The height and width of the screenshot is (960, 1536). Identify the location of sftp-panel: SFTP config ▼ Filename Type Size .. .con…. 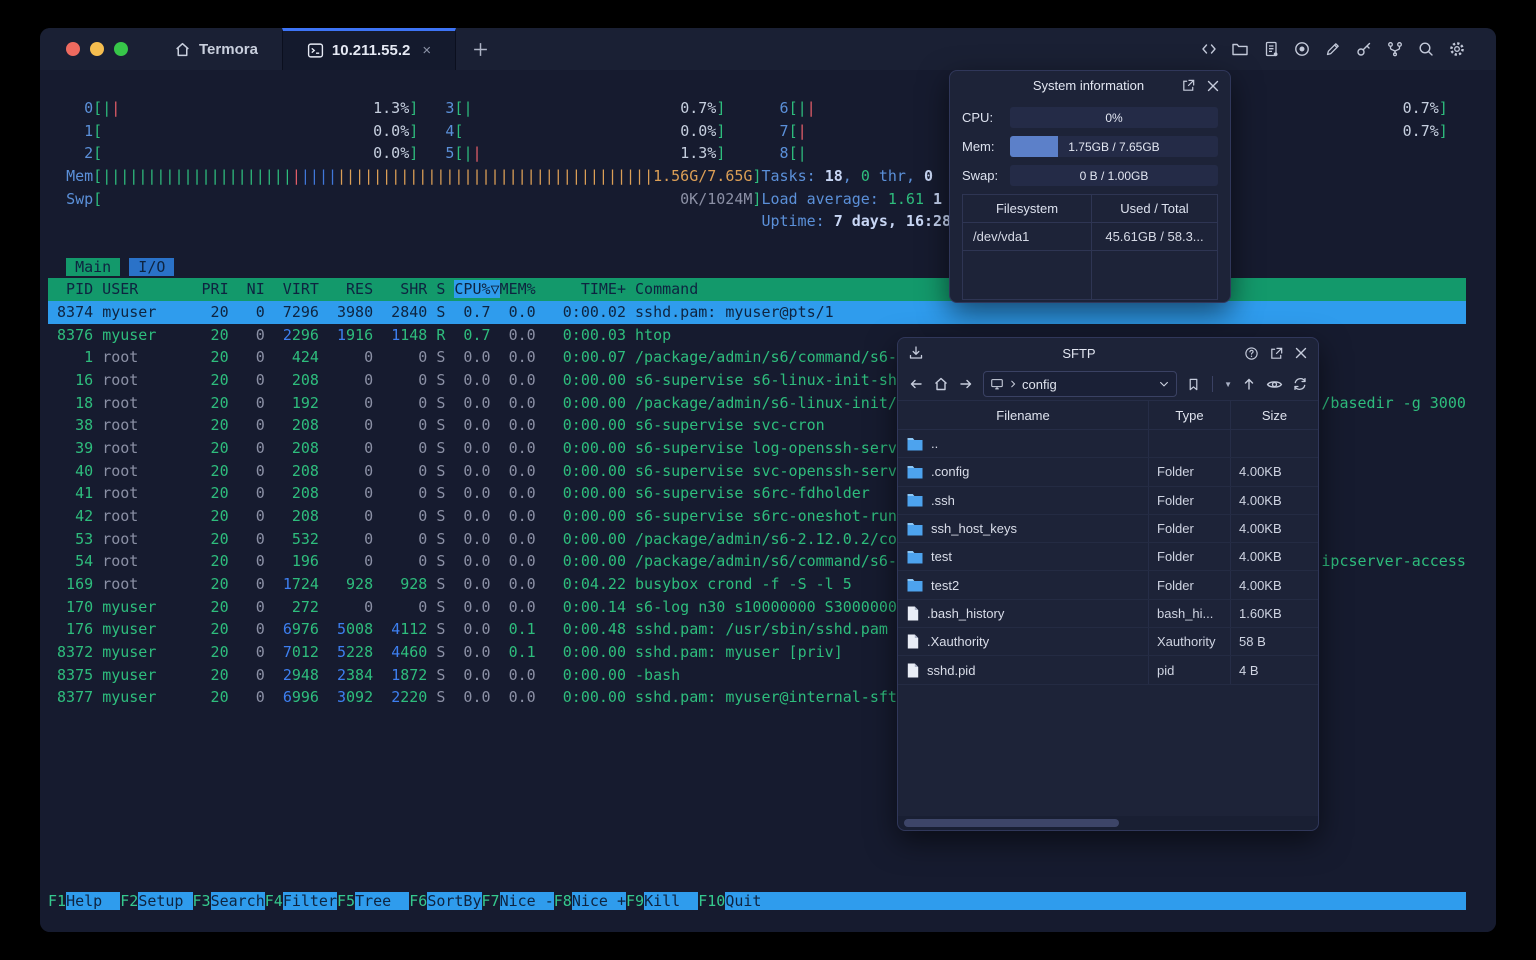
(1108, 584).